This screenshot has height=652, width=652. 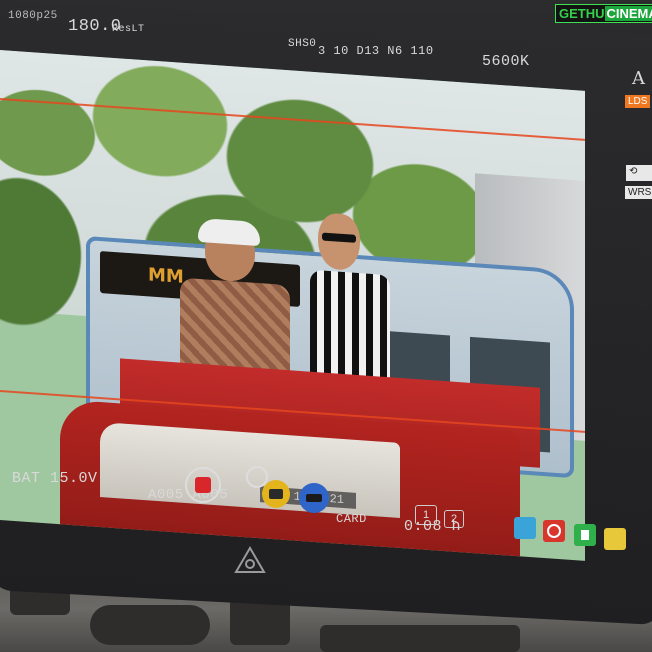 I want to click on cyan-square-icon, so click(x=525, y=528).